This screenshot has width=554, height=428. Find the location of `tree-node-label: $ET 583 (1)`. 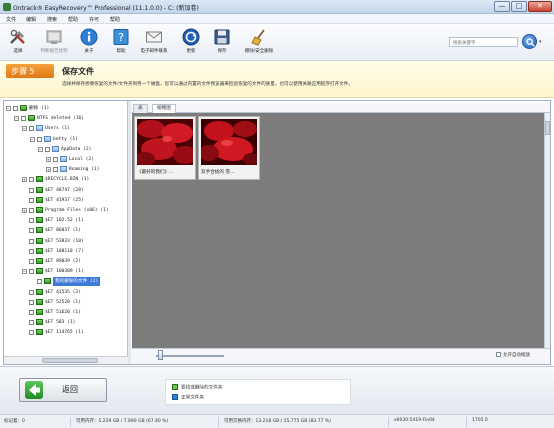

tree-node-label: $ET 583 (1) is located at coordinates (60, 323).